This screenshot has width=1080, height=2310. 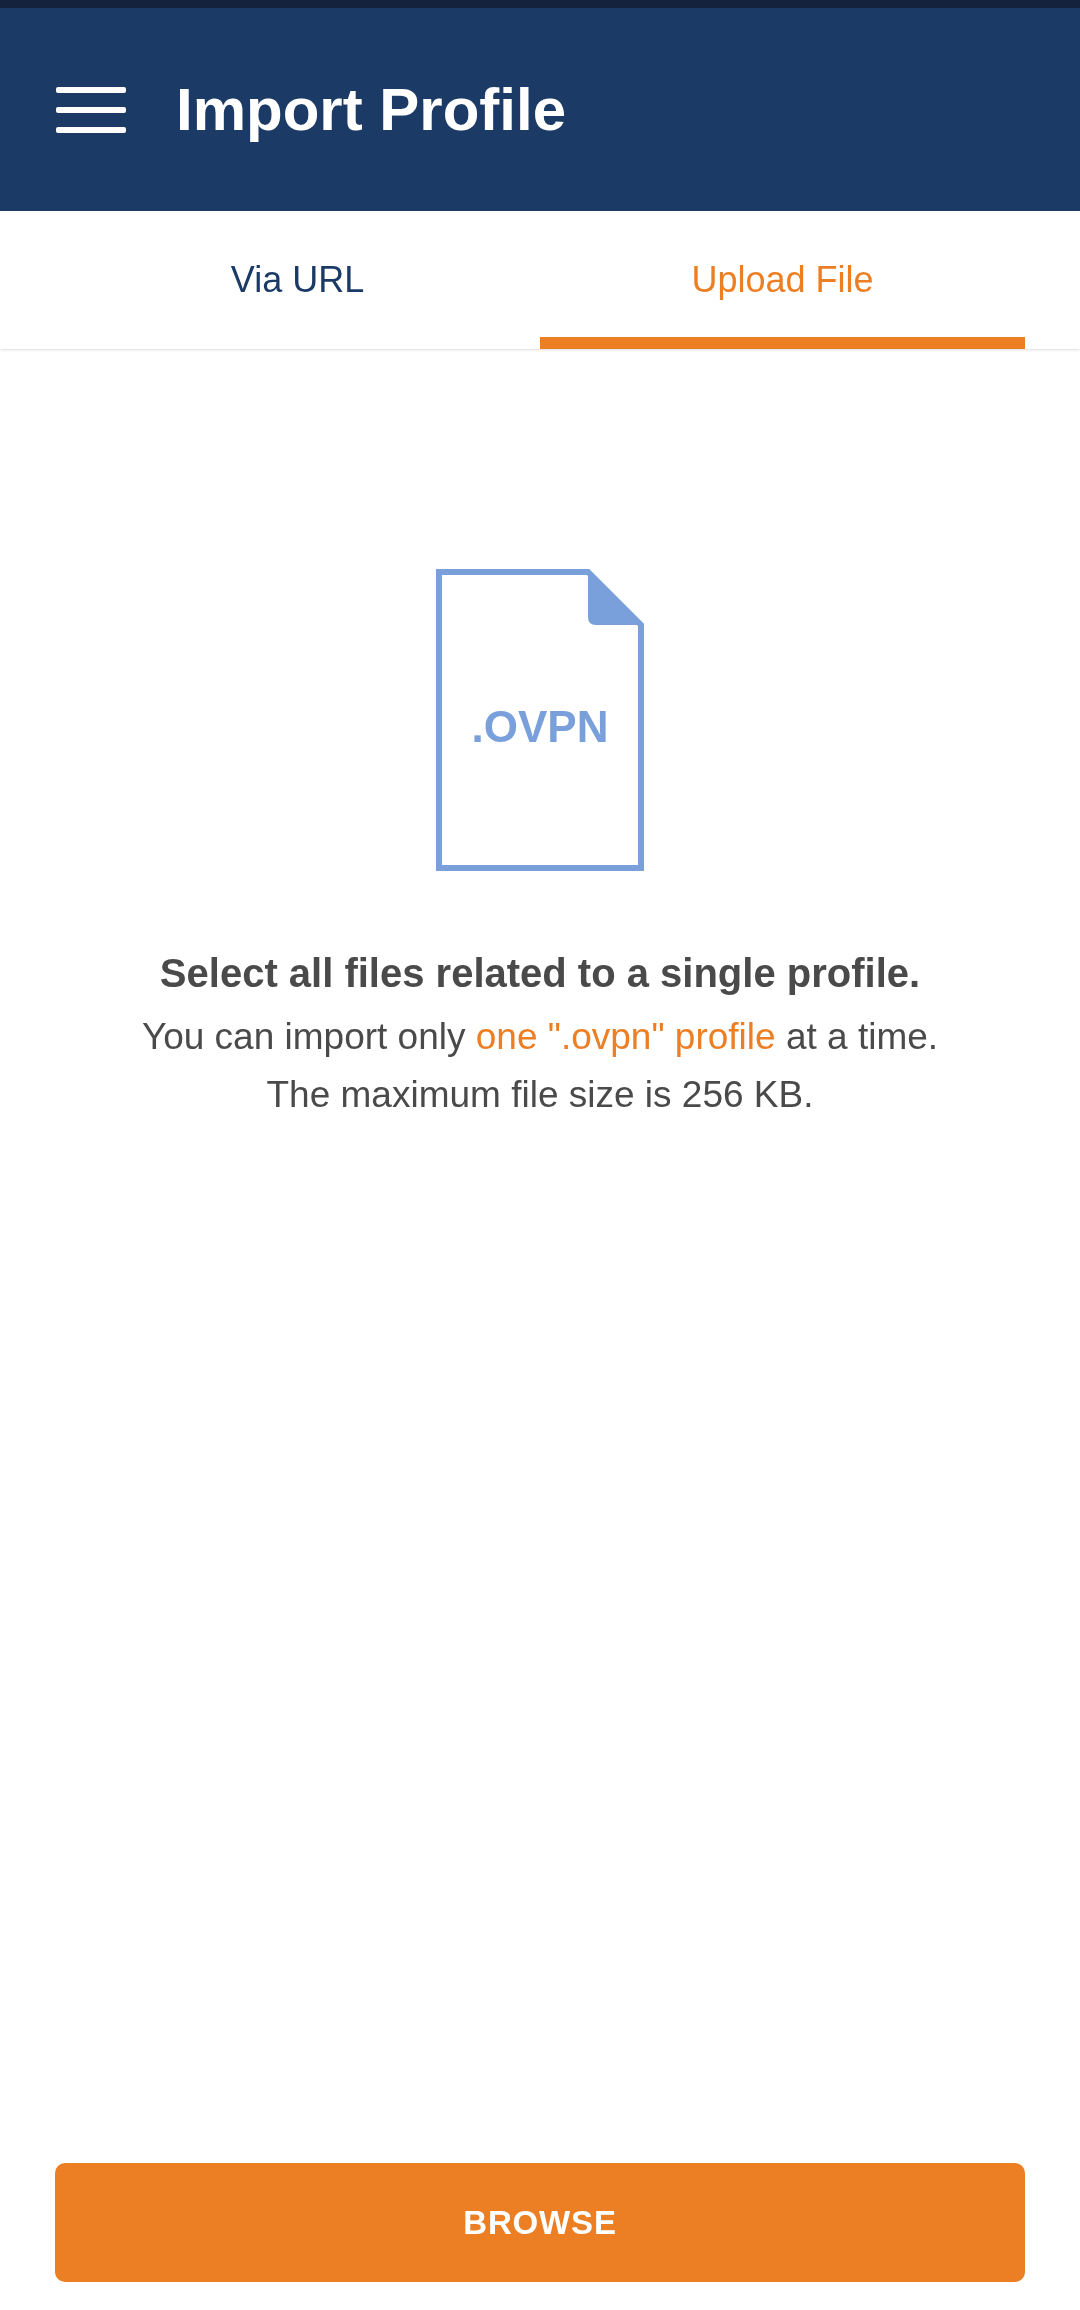 I want to click on menu-icon, so click(x=91, y=109).